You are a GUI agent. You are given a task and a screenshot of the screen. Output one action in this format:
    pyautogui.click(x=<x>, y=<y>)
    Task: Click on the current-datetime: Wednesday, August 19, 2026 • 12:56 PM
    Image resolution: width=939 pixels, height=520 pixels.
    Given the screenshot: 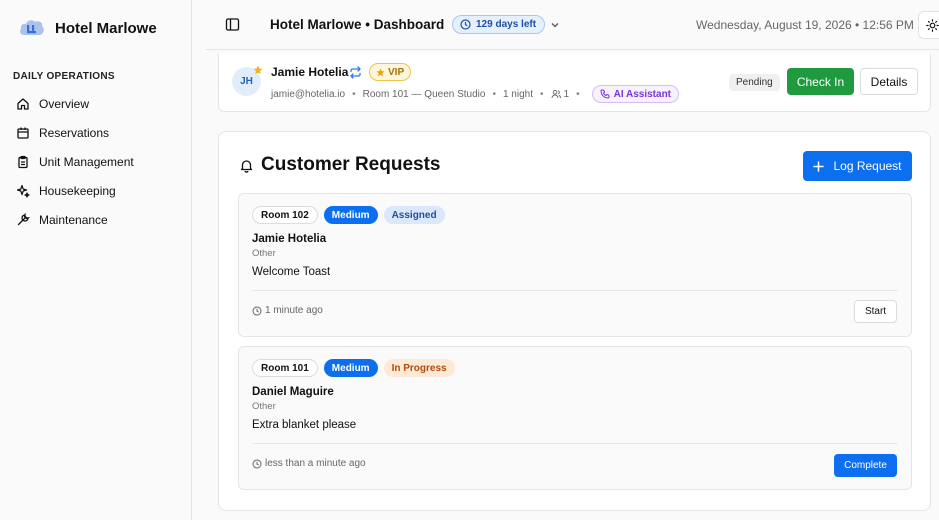 What is the action you would take?
    pyautogui.click(x=805, y=25)
    